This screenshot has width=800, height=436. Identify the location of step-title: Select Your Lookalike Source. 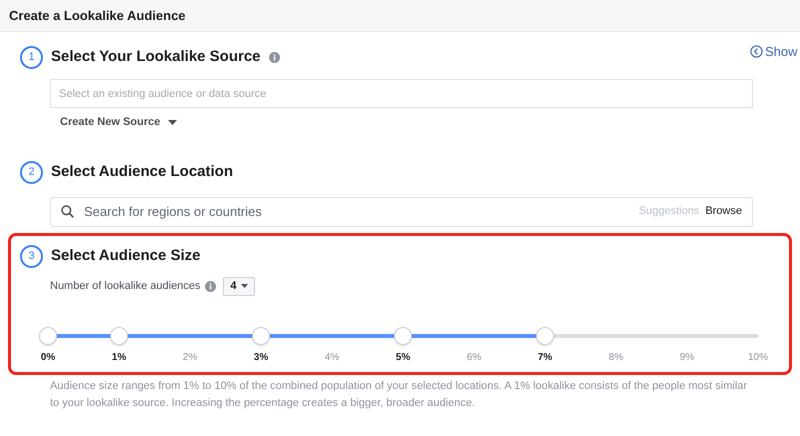
(156, 57).